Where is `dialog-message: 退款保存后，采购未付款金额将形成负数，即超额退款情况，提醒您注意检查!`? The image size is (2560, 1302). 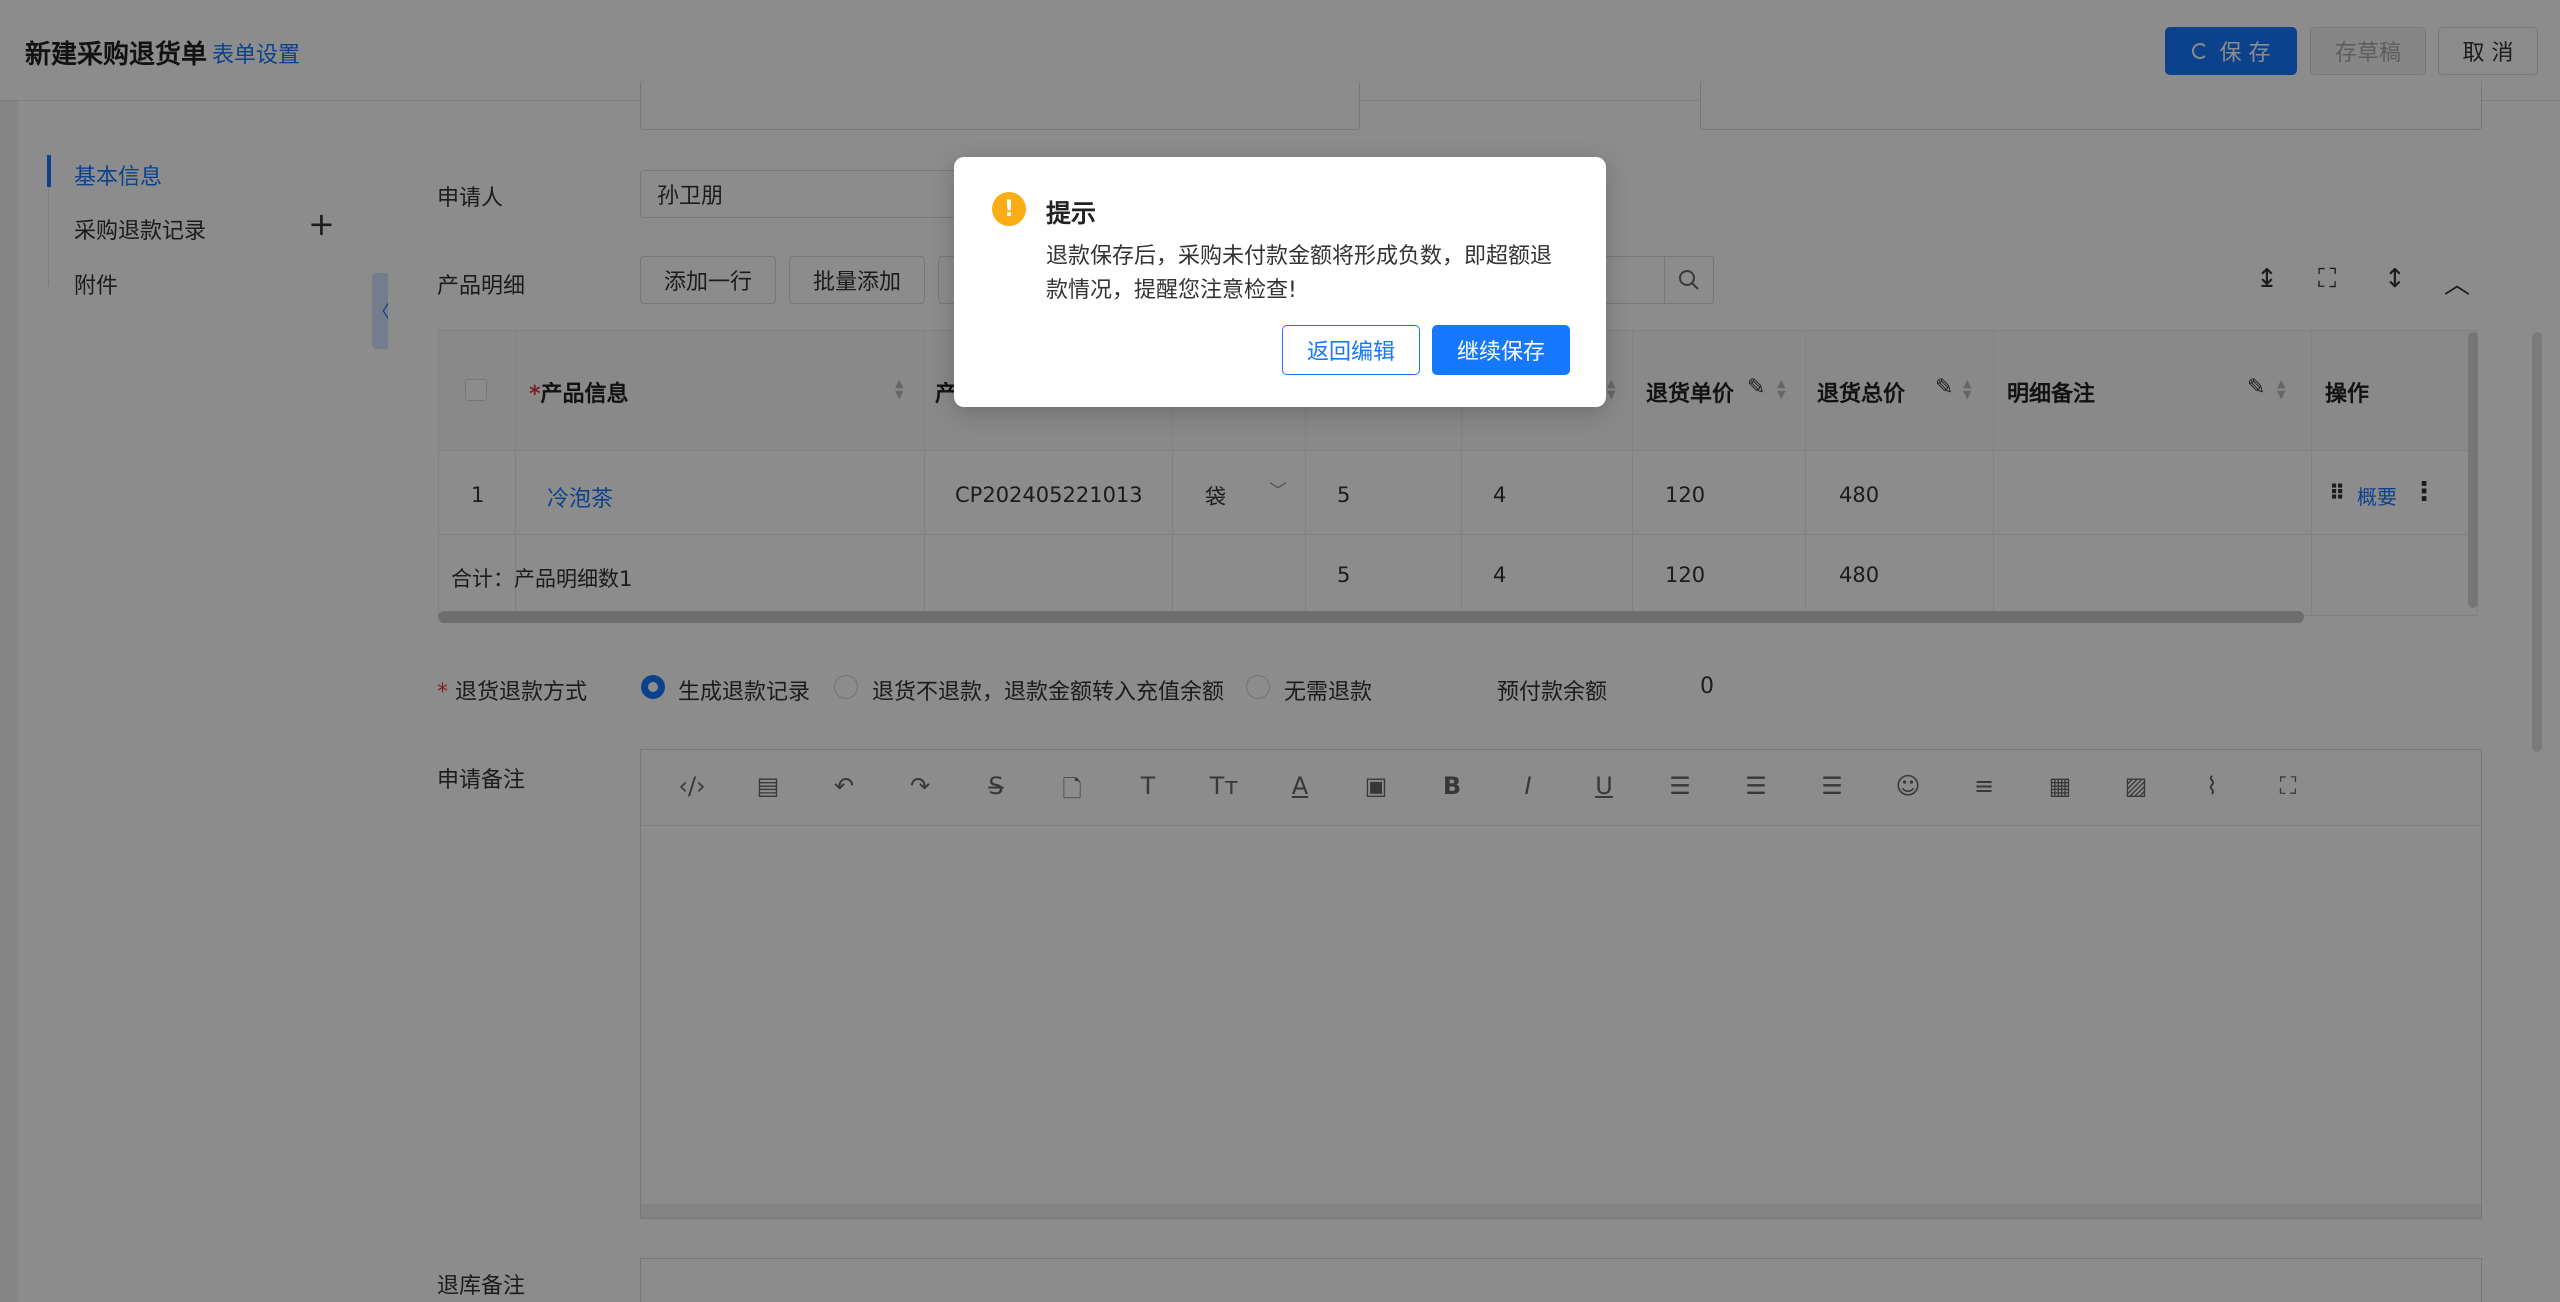 dialog-message: 退款保存后，采购未付款金额将形成负数，即超额退款情况，提醒您注意检查! is located at coordinates (1299, 273).